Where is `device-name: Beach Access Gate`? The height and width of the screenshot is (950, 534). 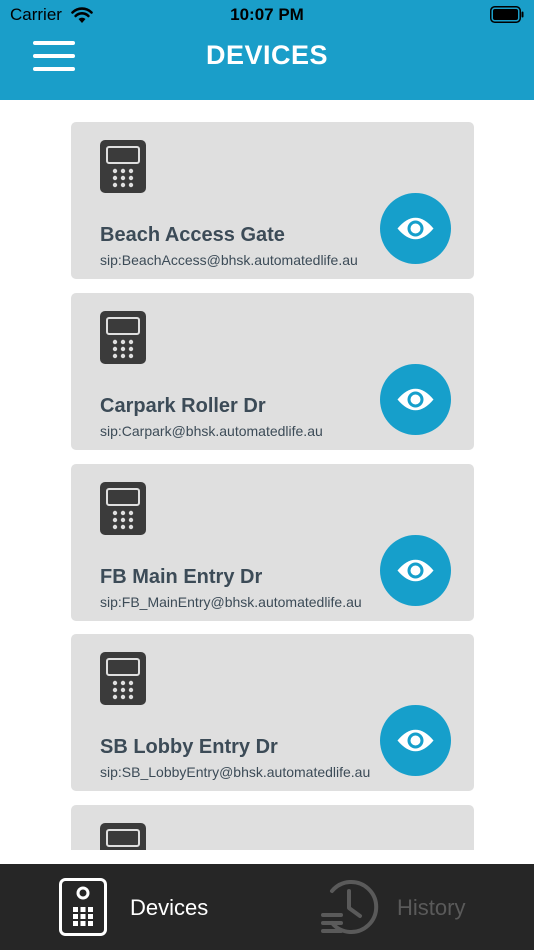
device-name: Beach Access Gate is located at coordinates (192, 235).